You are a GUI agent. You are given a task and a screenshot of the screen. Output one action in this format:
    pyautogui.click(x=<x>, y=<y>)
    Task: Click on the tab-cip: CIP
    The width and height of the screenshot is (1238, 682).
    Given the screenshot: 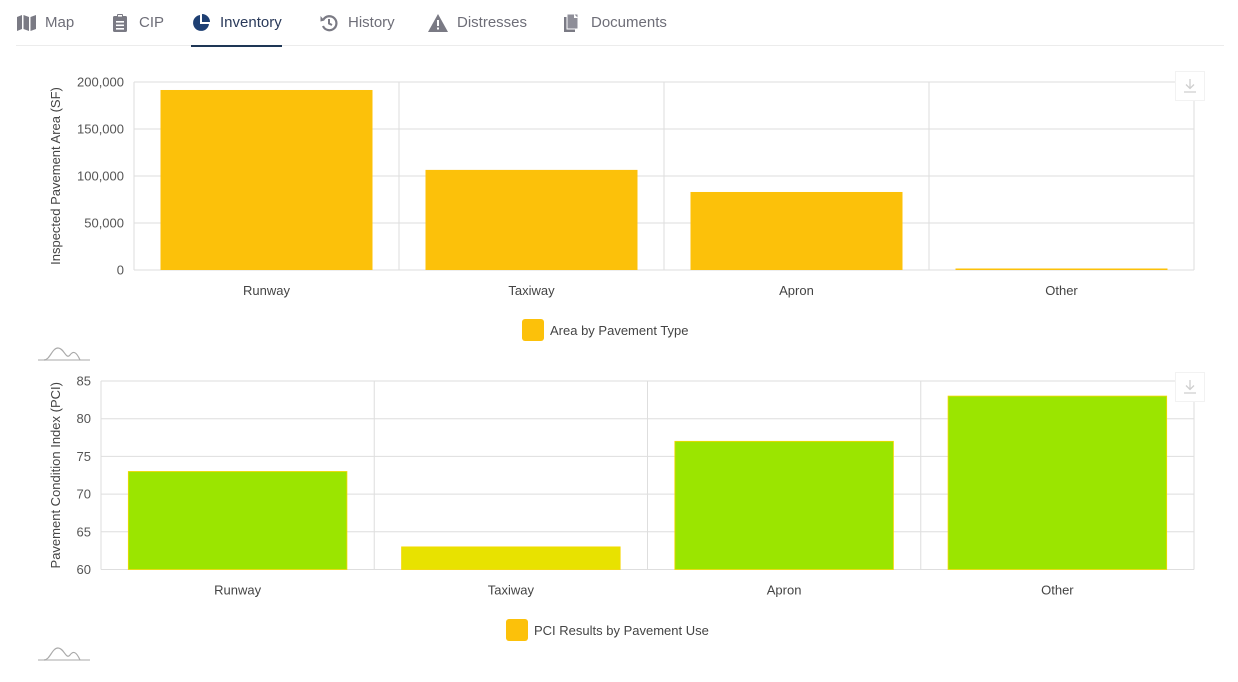 What is the action you would take?
    pyautogui.click(x=137, y=29)
    